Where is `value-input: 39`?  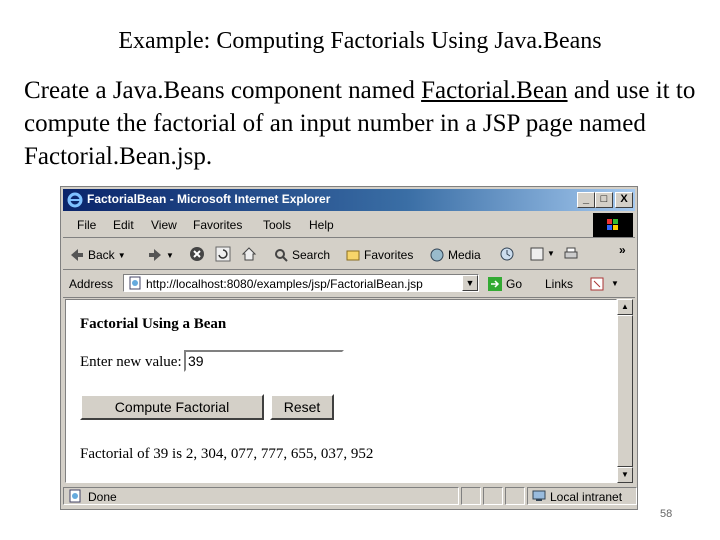 value-input: 39 is located at coordinates (264, 361).